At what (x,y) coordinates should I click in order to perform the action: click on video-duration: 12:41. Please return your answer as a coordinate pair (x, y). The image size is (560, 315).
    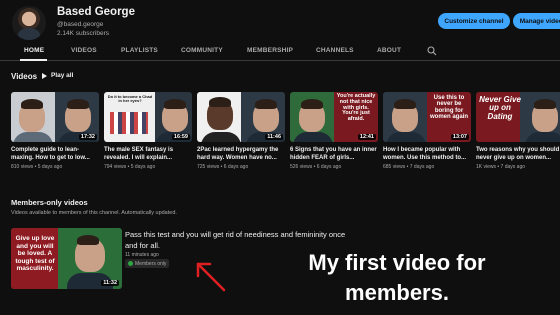
    Looking at the image, I should click on (366, 137).